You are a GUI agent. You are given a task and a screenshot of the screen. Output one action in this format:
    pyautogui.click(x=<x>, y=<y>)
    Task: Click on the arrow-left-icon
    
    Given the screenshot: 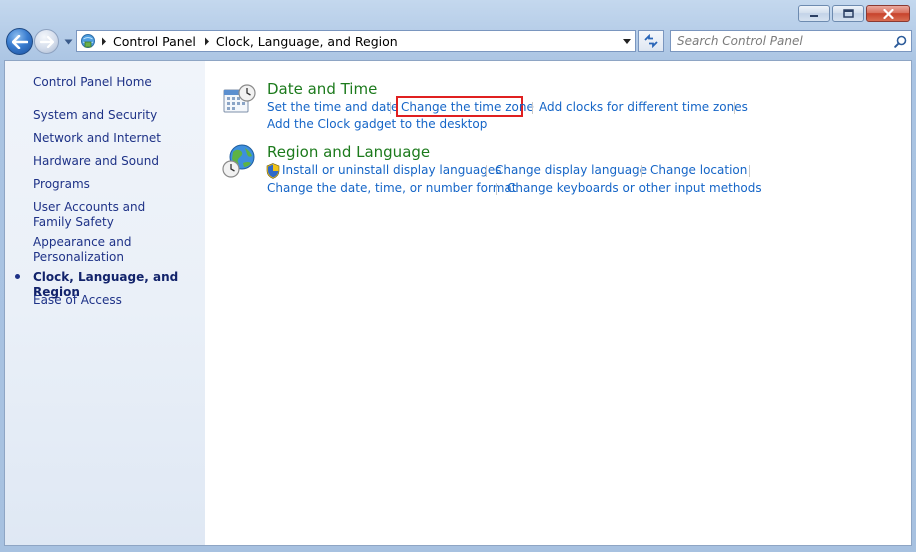 What is the action you would take?
    pyautogui.click(x=19, y=41)
    